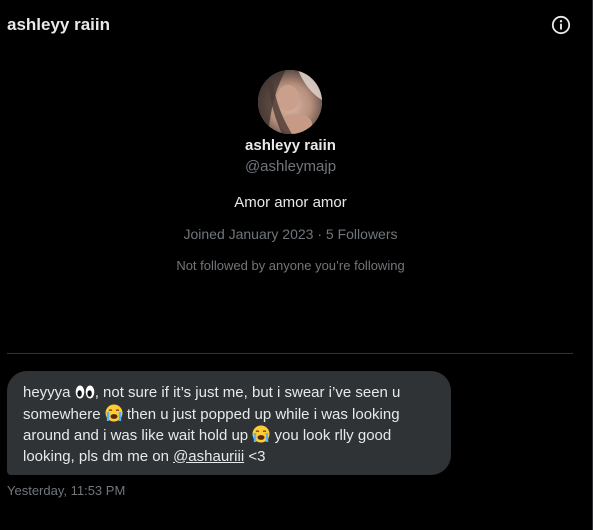 Image resolution: width=593 pixels, height=530 pixels. Describe the element at coordinates (255, 456) in the screenshot. I see `message-text: <3` at that location.